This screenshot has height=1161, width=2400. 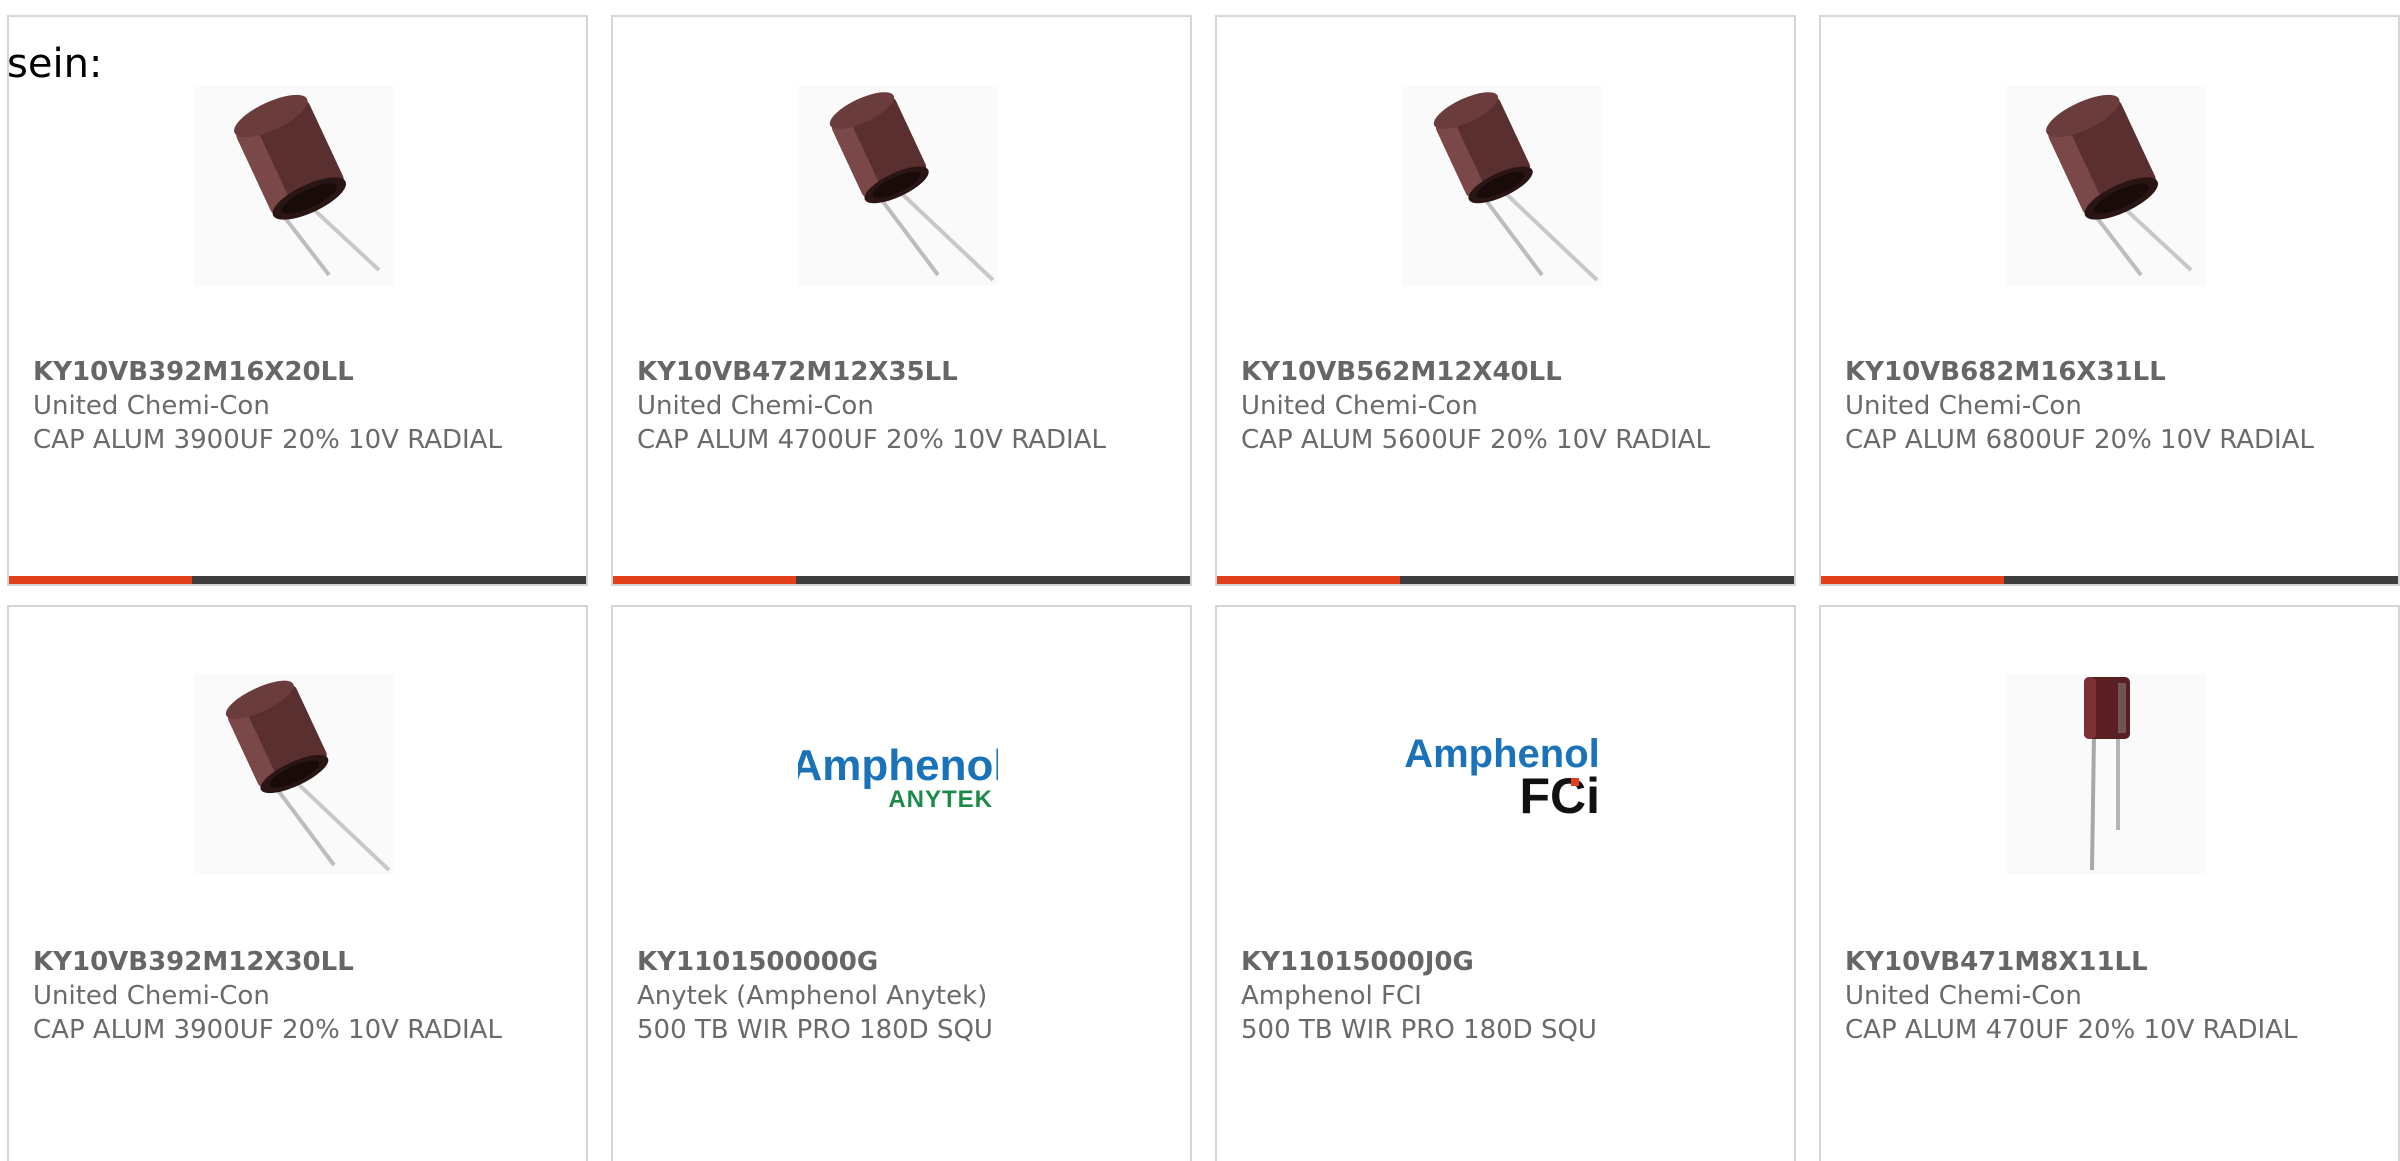 I want to click on part-number: KY1101500000G, so click(x=903, y=962).